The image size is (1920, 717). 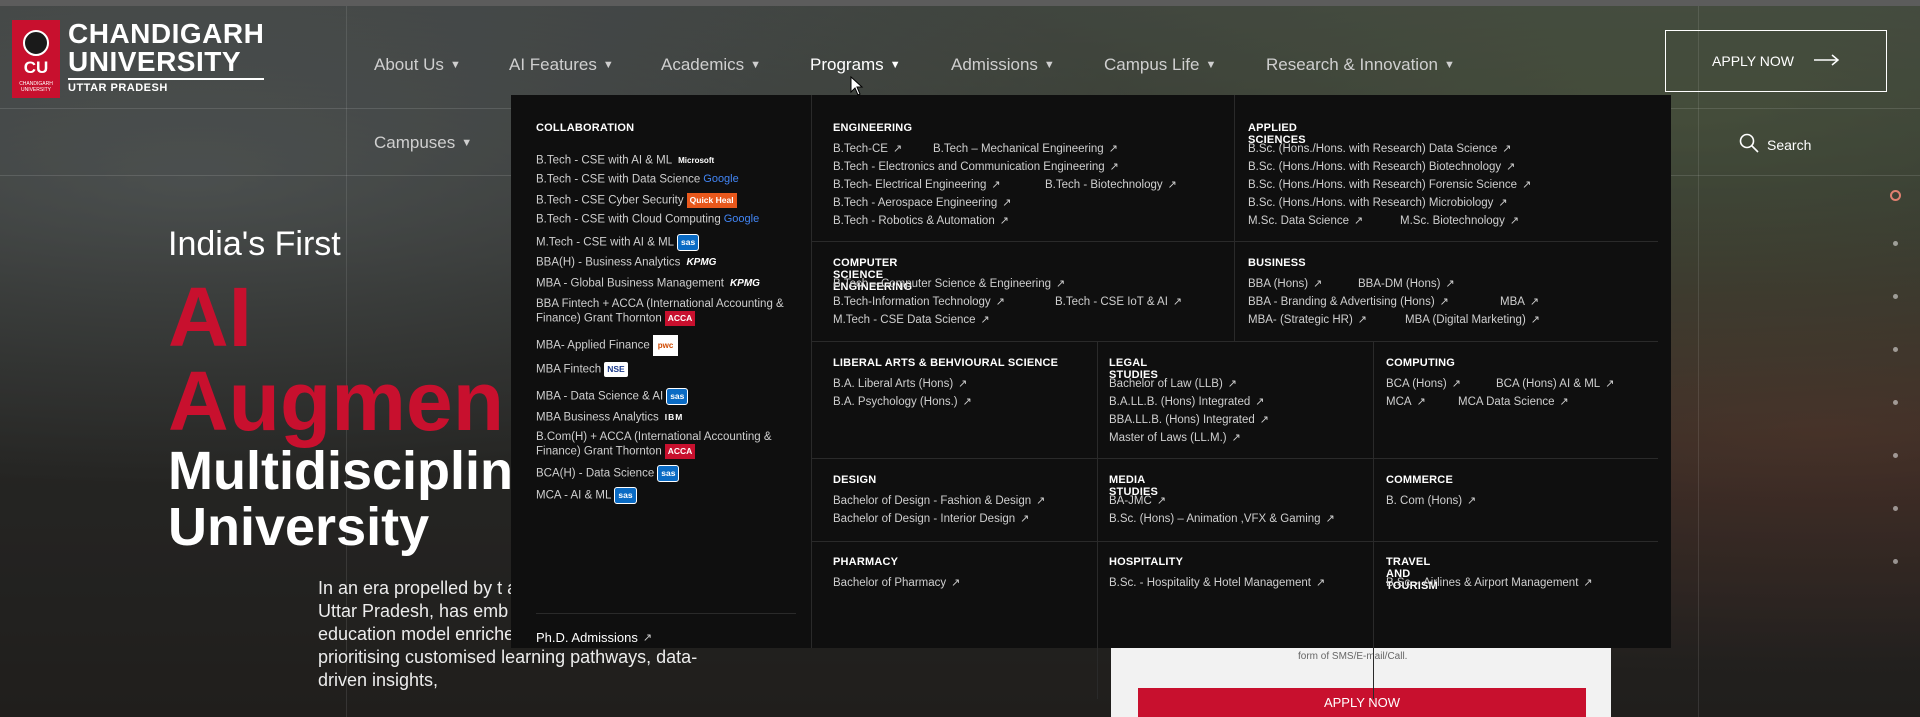 What do you see at coordinates (561, 65) in the screenshot?
I see `nav-ai-features: AI Features ▼` at bounding box center [561, 65].